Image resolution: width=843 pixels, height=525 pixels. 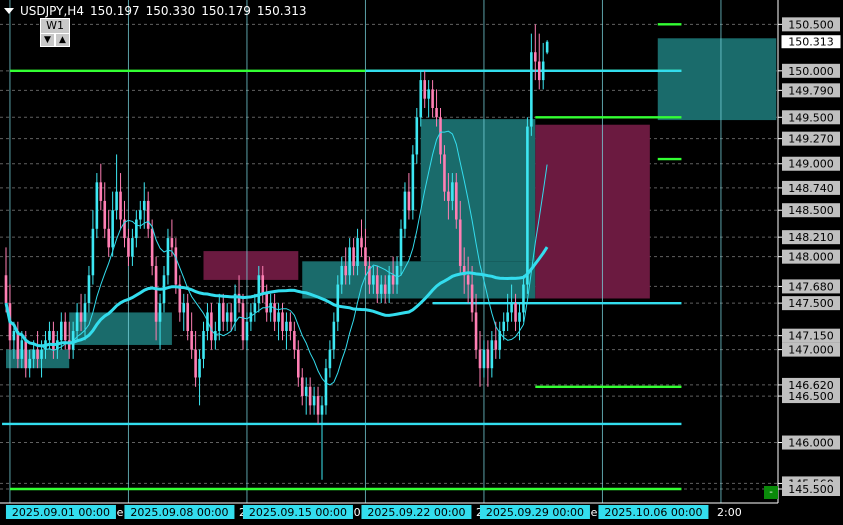 What do you see at coordinates (357, 512) in the screenshot?
I see `time-fragment-label: 0` at bounding box center [357, 512].